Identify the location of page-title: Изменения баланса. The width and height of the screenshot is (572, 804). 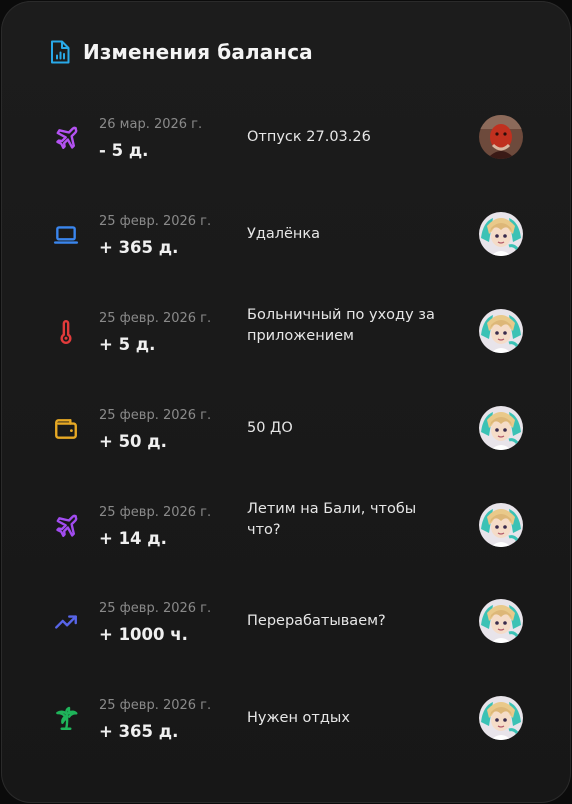
(198, 52).